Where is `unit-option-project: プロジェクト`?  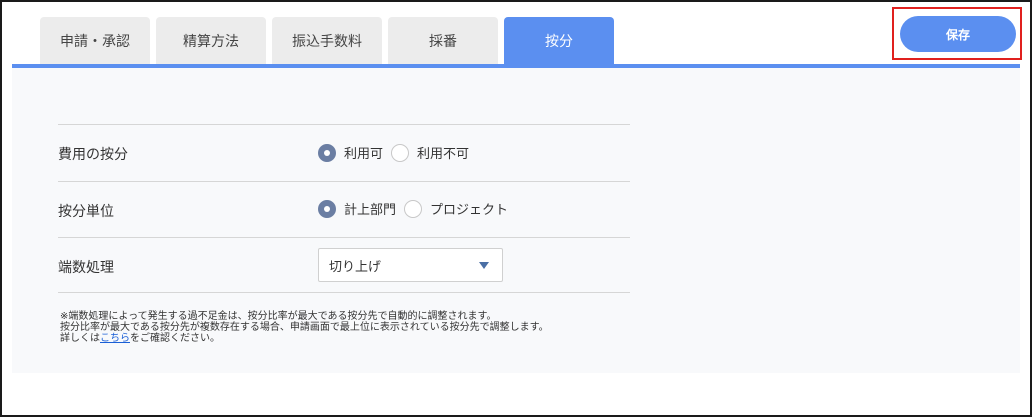 unit-option-project: プロジェクト is located at coordinates (456, 208).